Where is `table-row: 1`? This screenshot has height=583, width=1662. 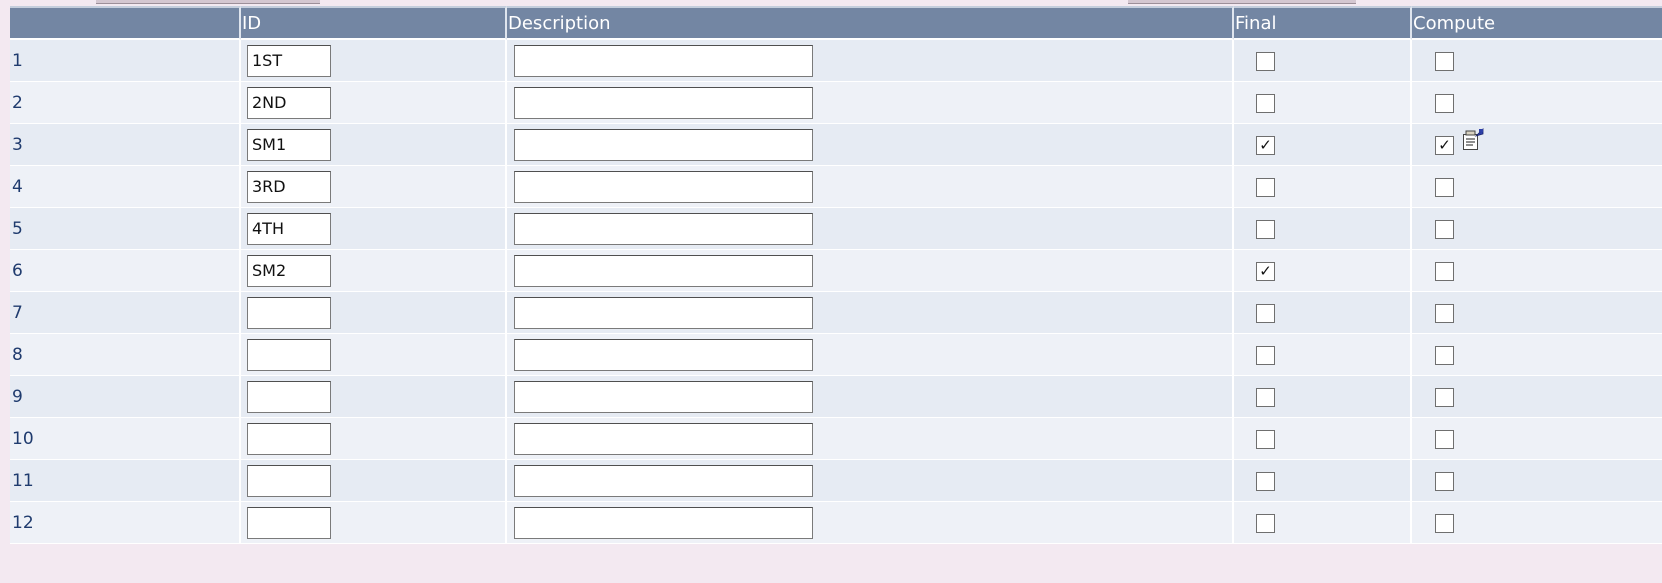
table-row: 1 is located at coordinates (836, 61).